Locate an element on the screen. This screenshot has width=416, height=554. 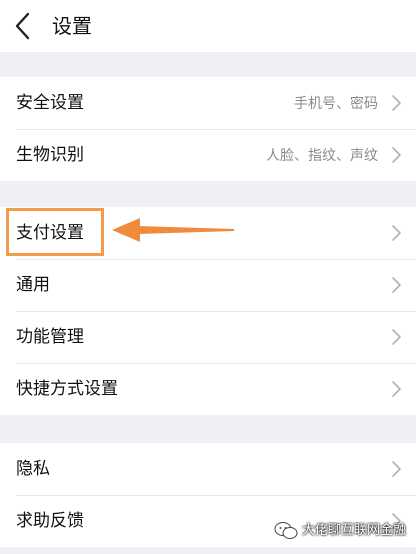
settings-row-label: 隐私 is located at coordinates (33, 469).